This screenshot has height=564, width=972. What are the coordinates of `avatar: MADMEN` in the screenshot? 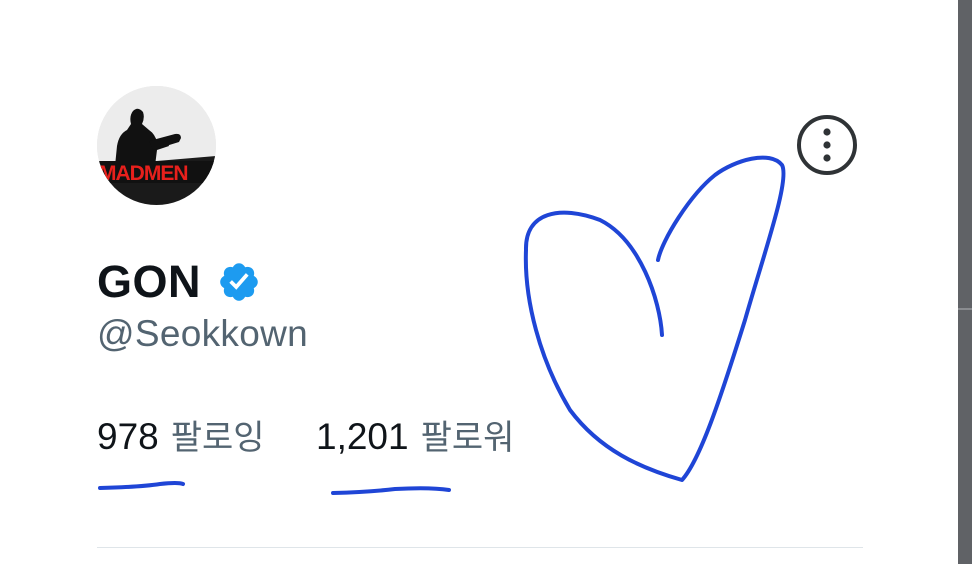 It's located at (156, 145).